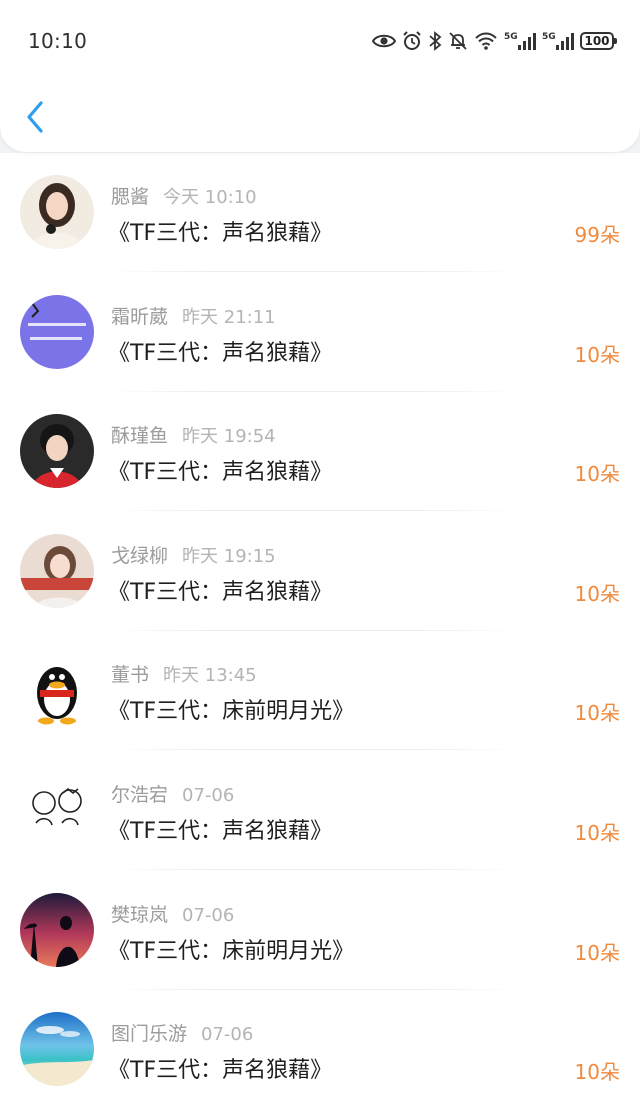  I want to click on signal-5g-icon-2: 5G, so click(558, 41).